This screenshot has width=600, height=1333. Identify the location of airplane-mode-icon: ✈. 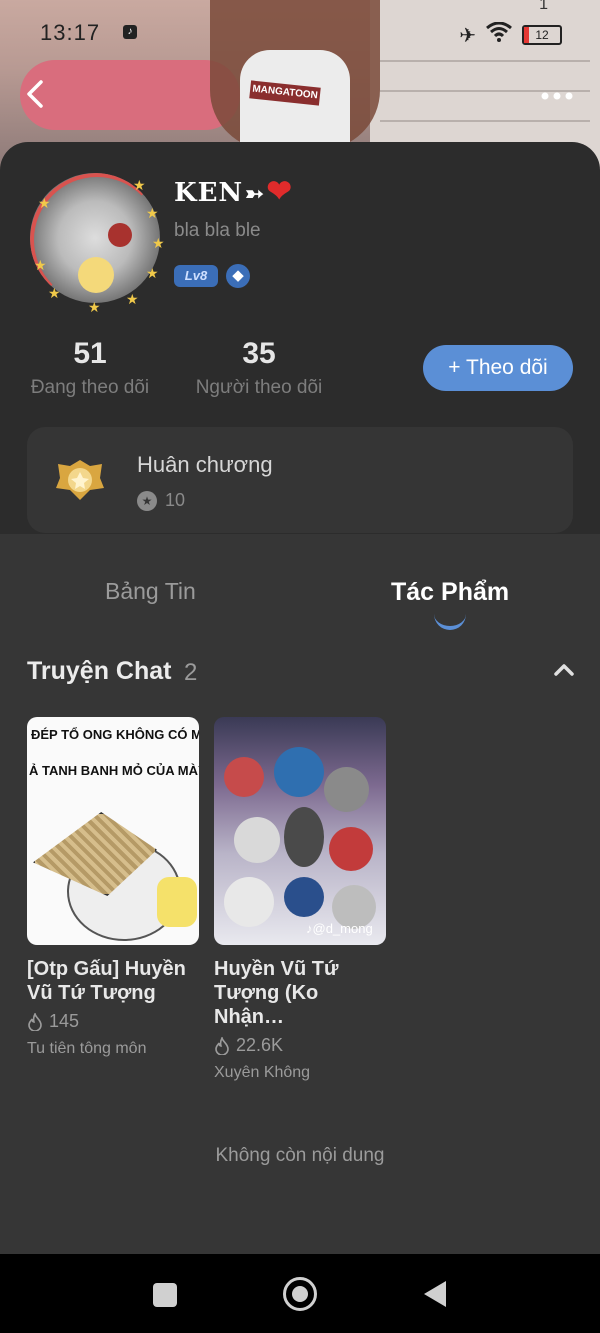
(467, 35).